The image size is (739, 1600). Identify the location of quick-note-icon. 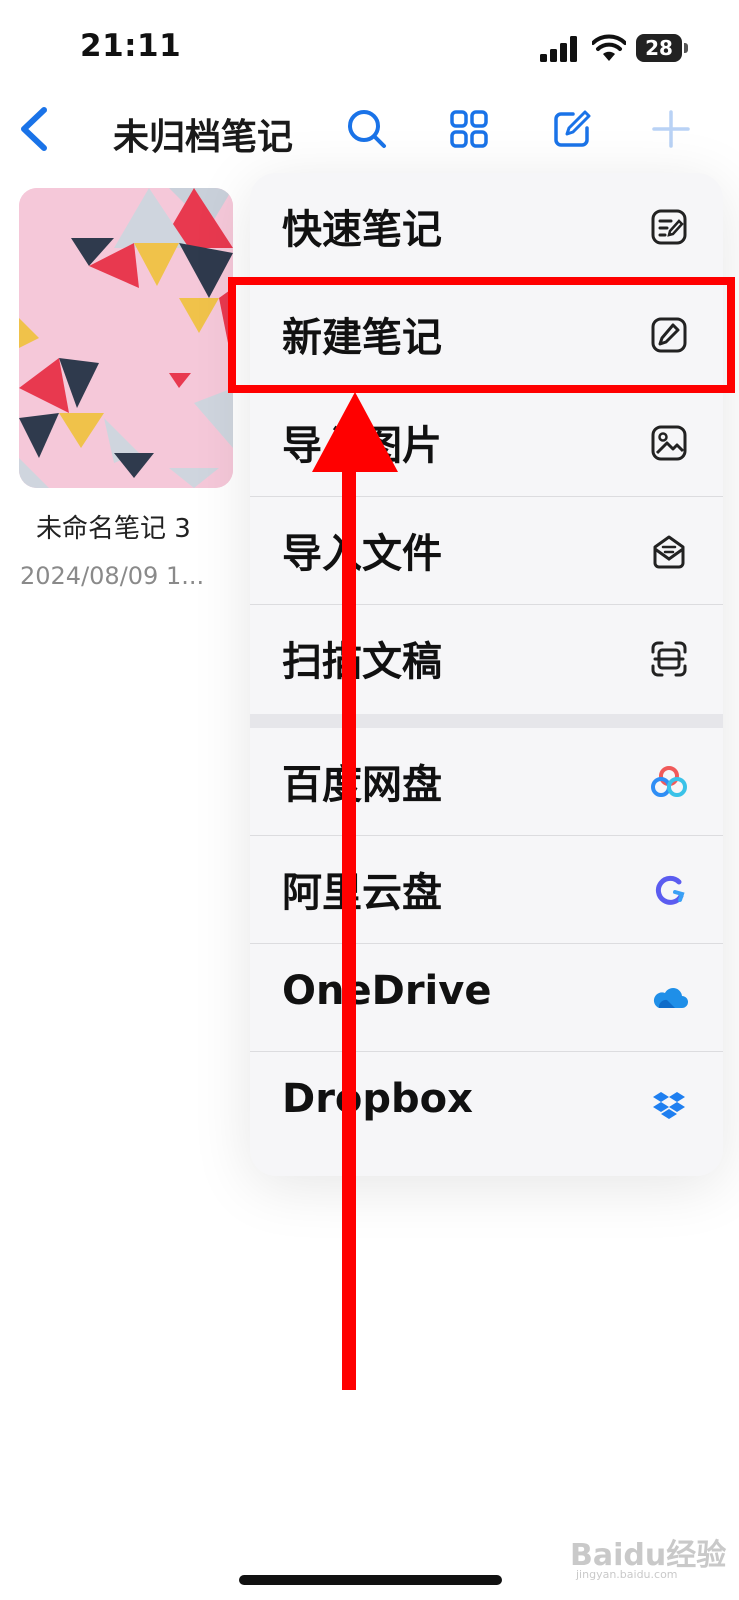
(669, 227).